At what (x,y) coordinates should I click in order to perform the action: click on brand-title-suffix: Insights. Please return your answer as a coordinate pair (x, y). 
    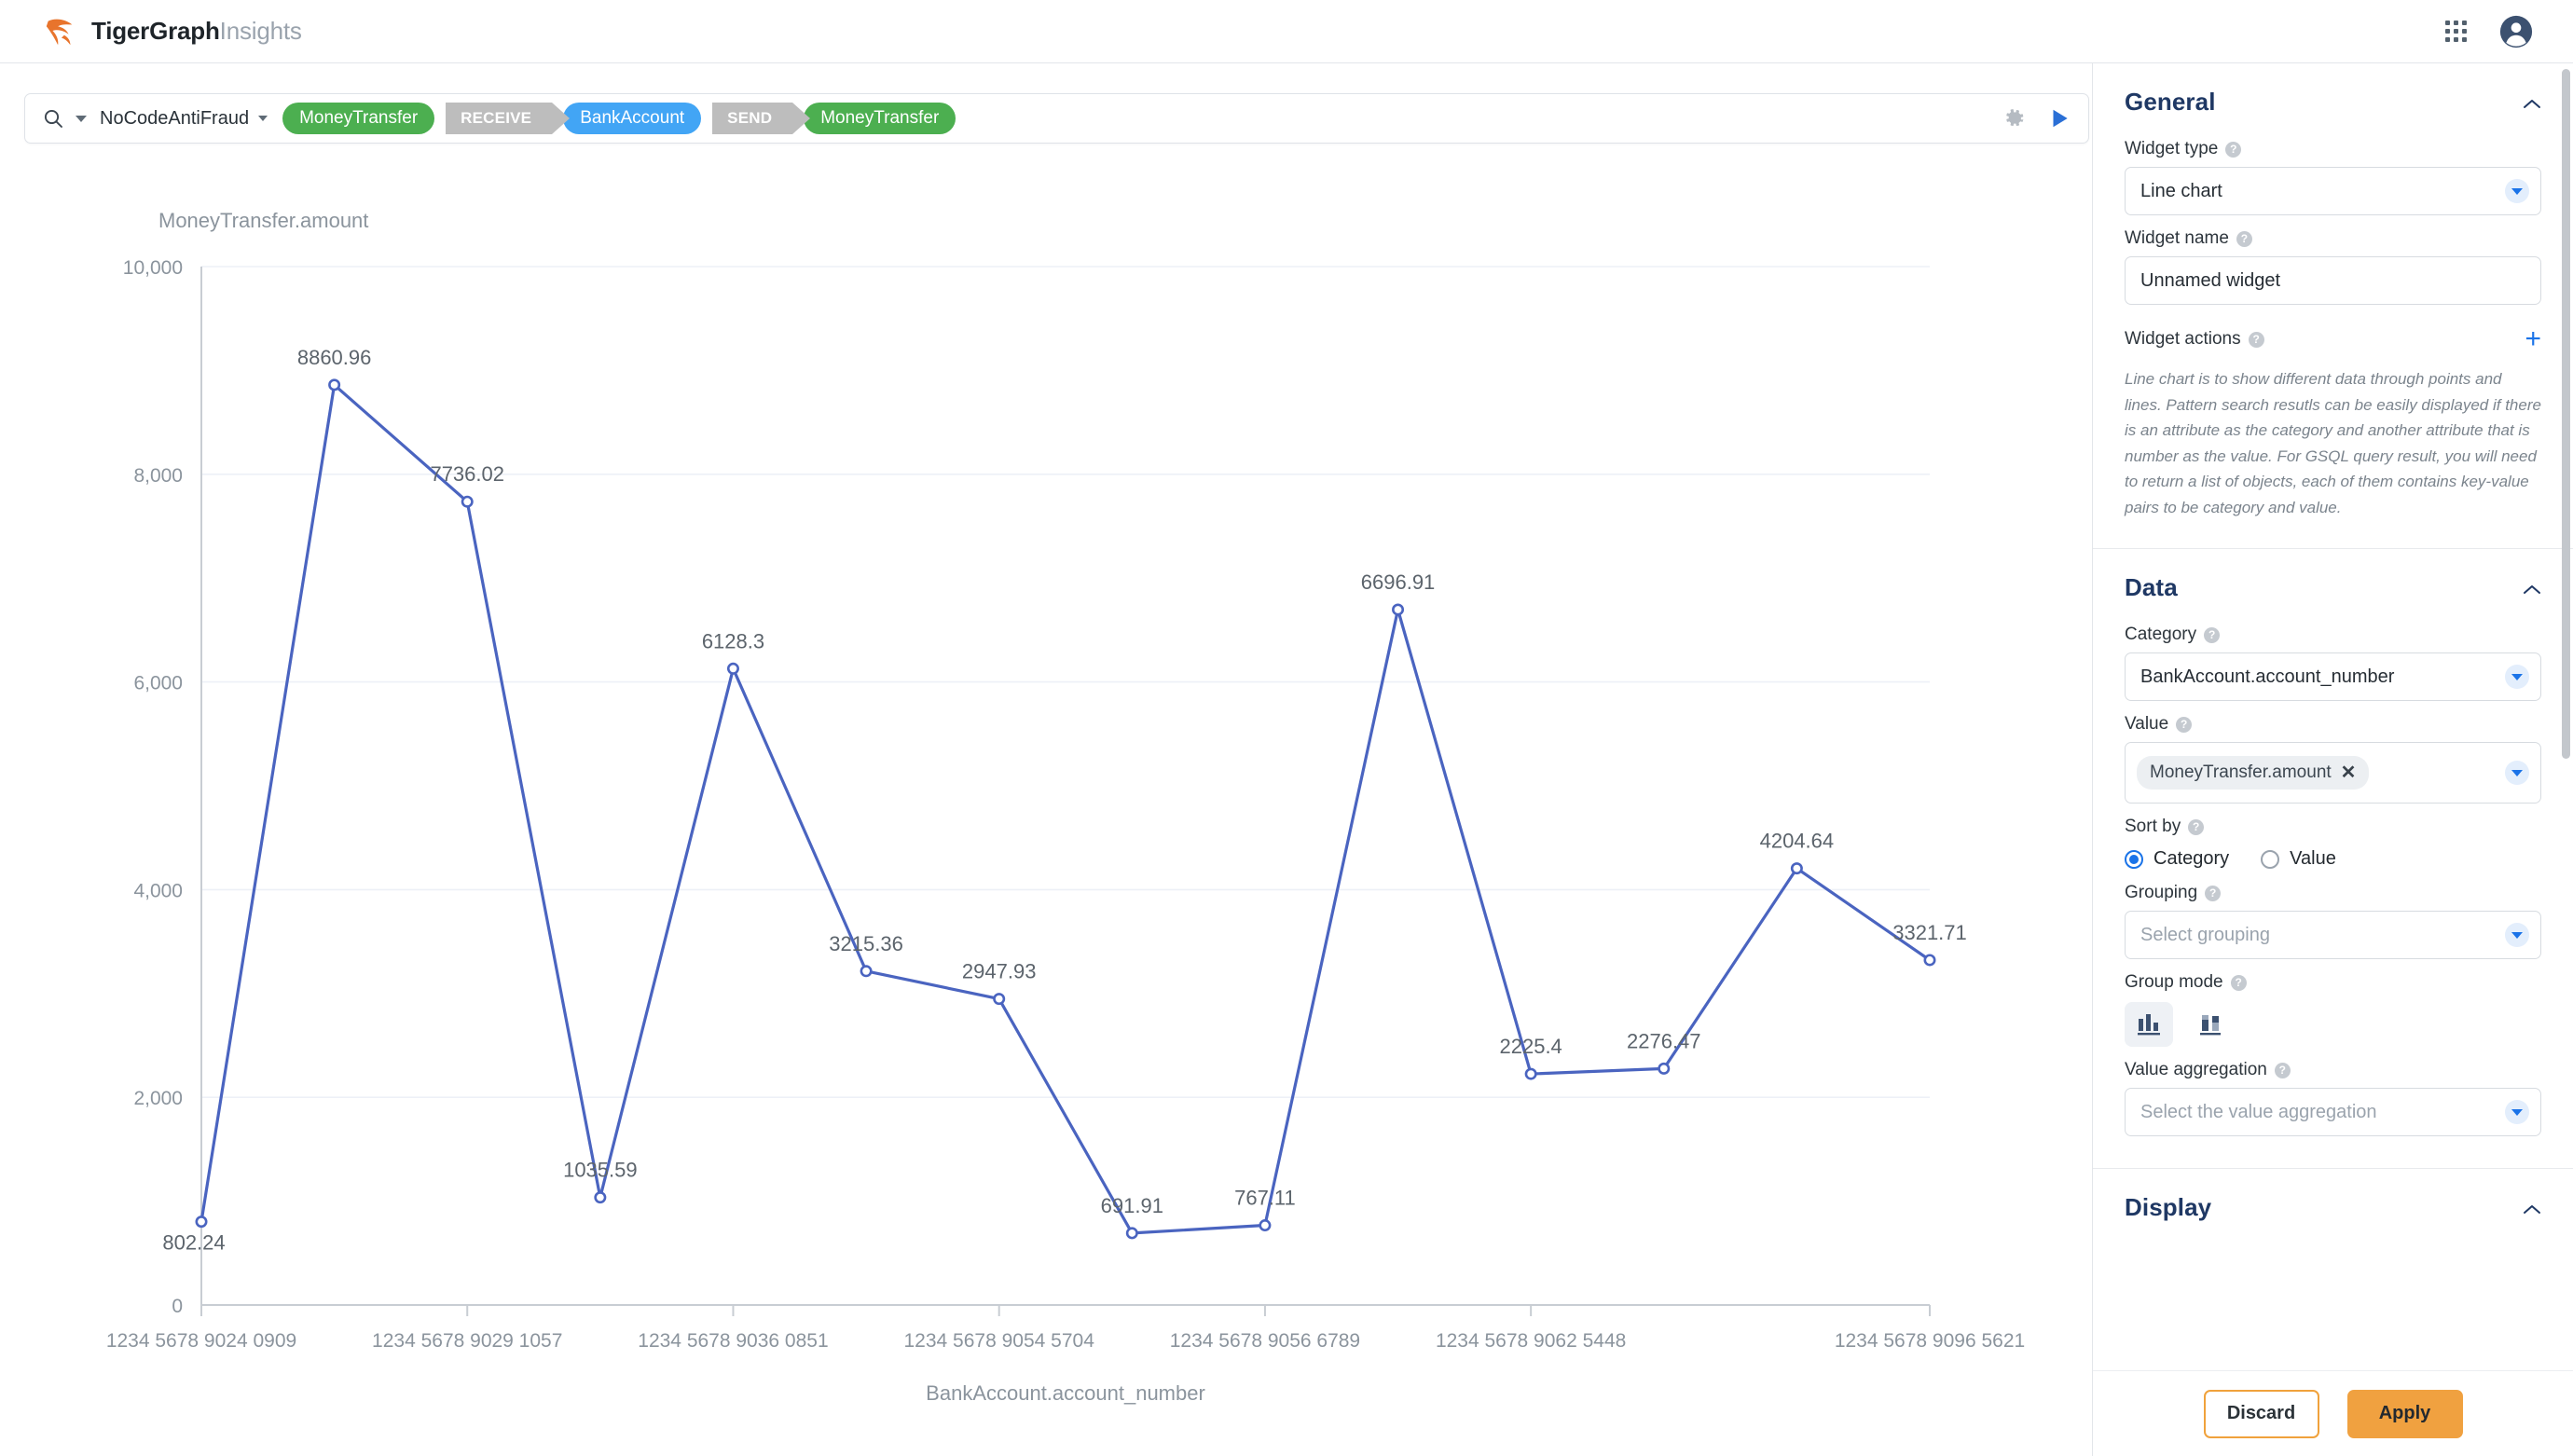
    Looking at the image, I should click on (260, 31).